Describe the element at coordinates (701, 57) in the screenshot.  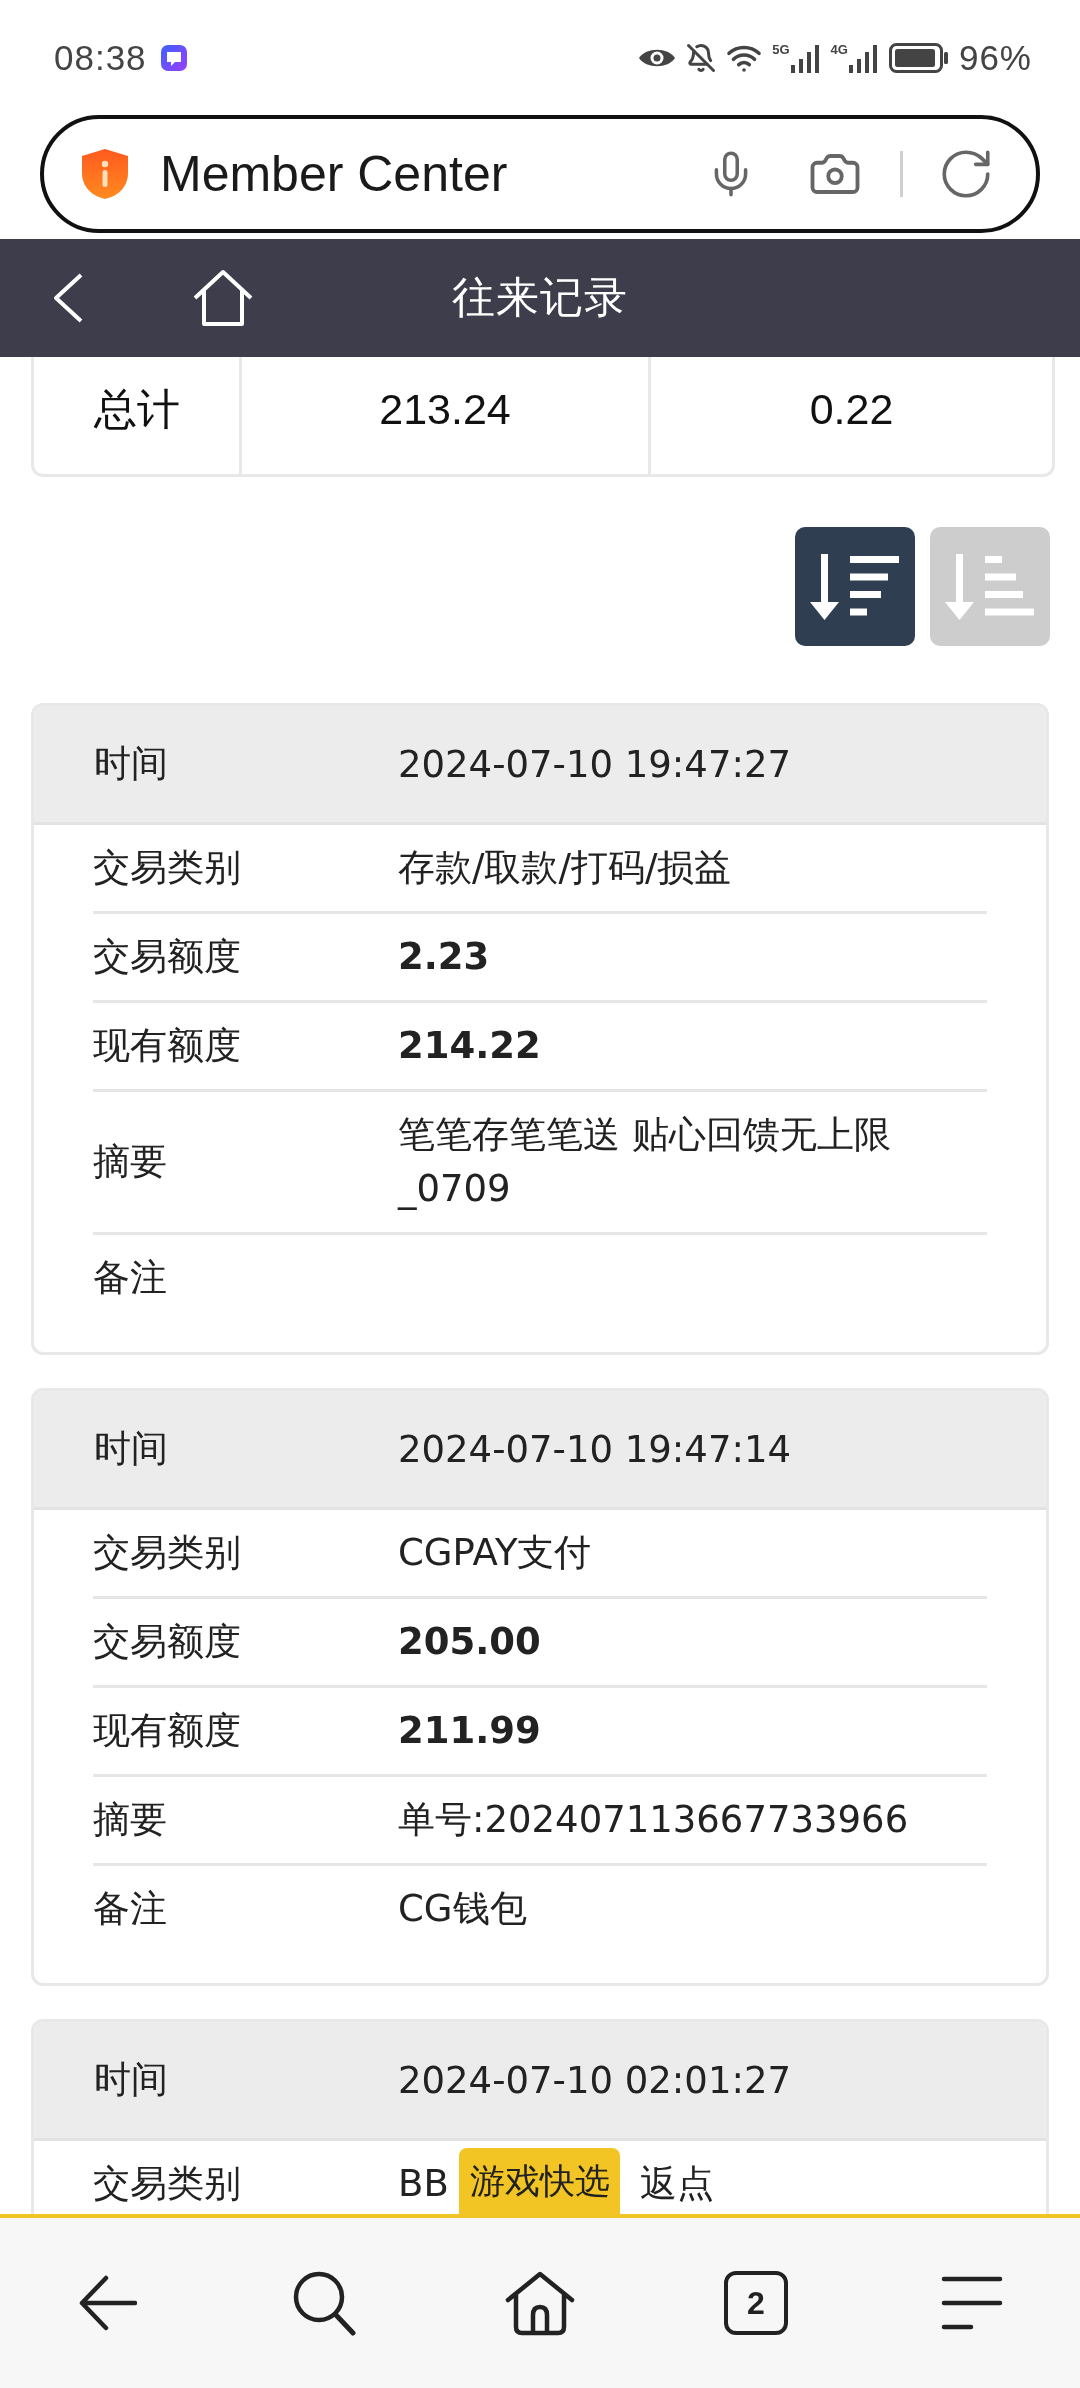
I see `muted-bell-icon` at that location.